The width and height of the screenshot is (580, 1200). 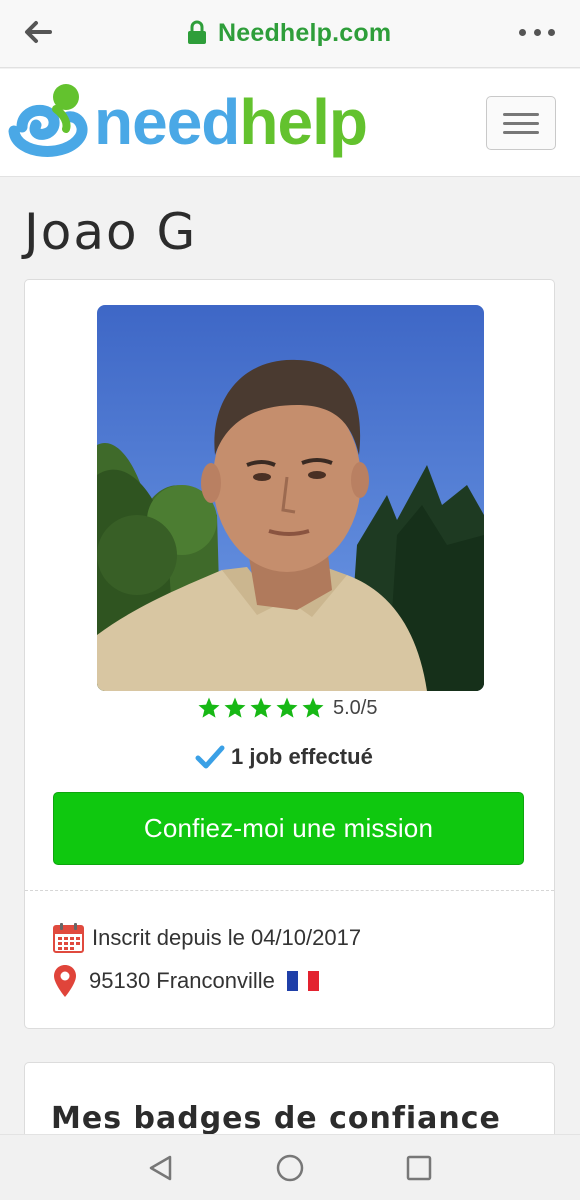 I want to click on nav-back-button, so click(x=161, y=1168).